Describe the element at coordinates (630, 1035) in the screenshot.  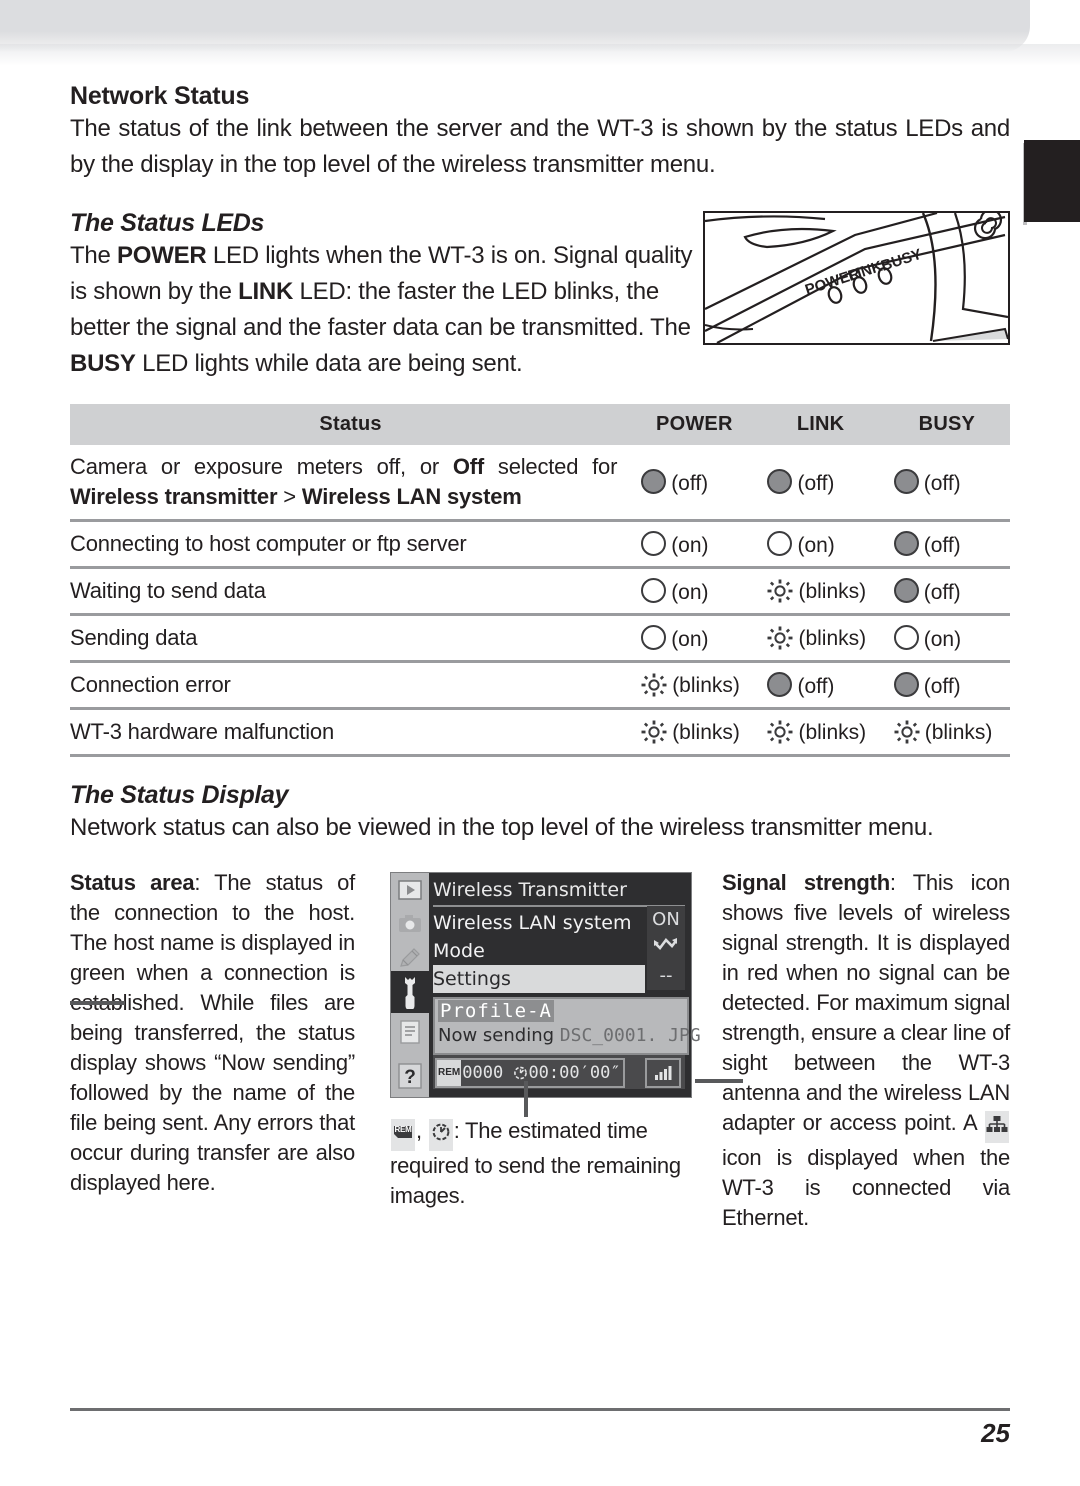
I see `lcd-filename: DSC_0001. JPG` at that location.